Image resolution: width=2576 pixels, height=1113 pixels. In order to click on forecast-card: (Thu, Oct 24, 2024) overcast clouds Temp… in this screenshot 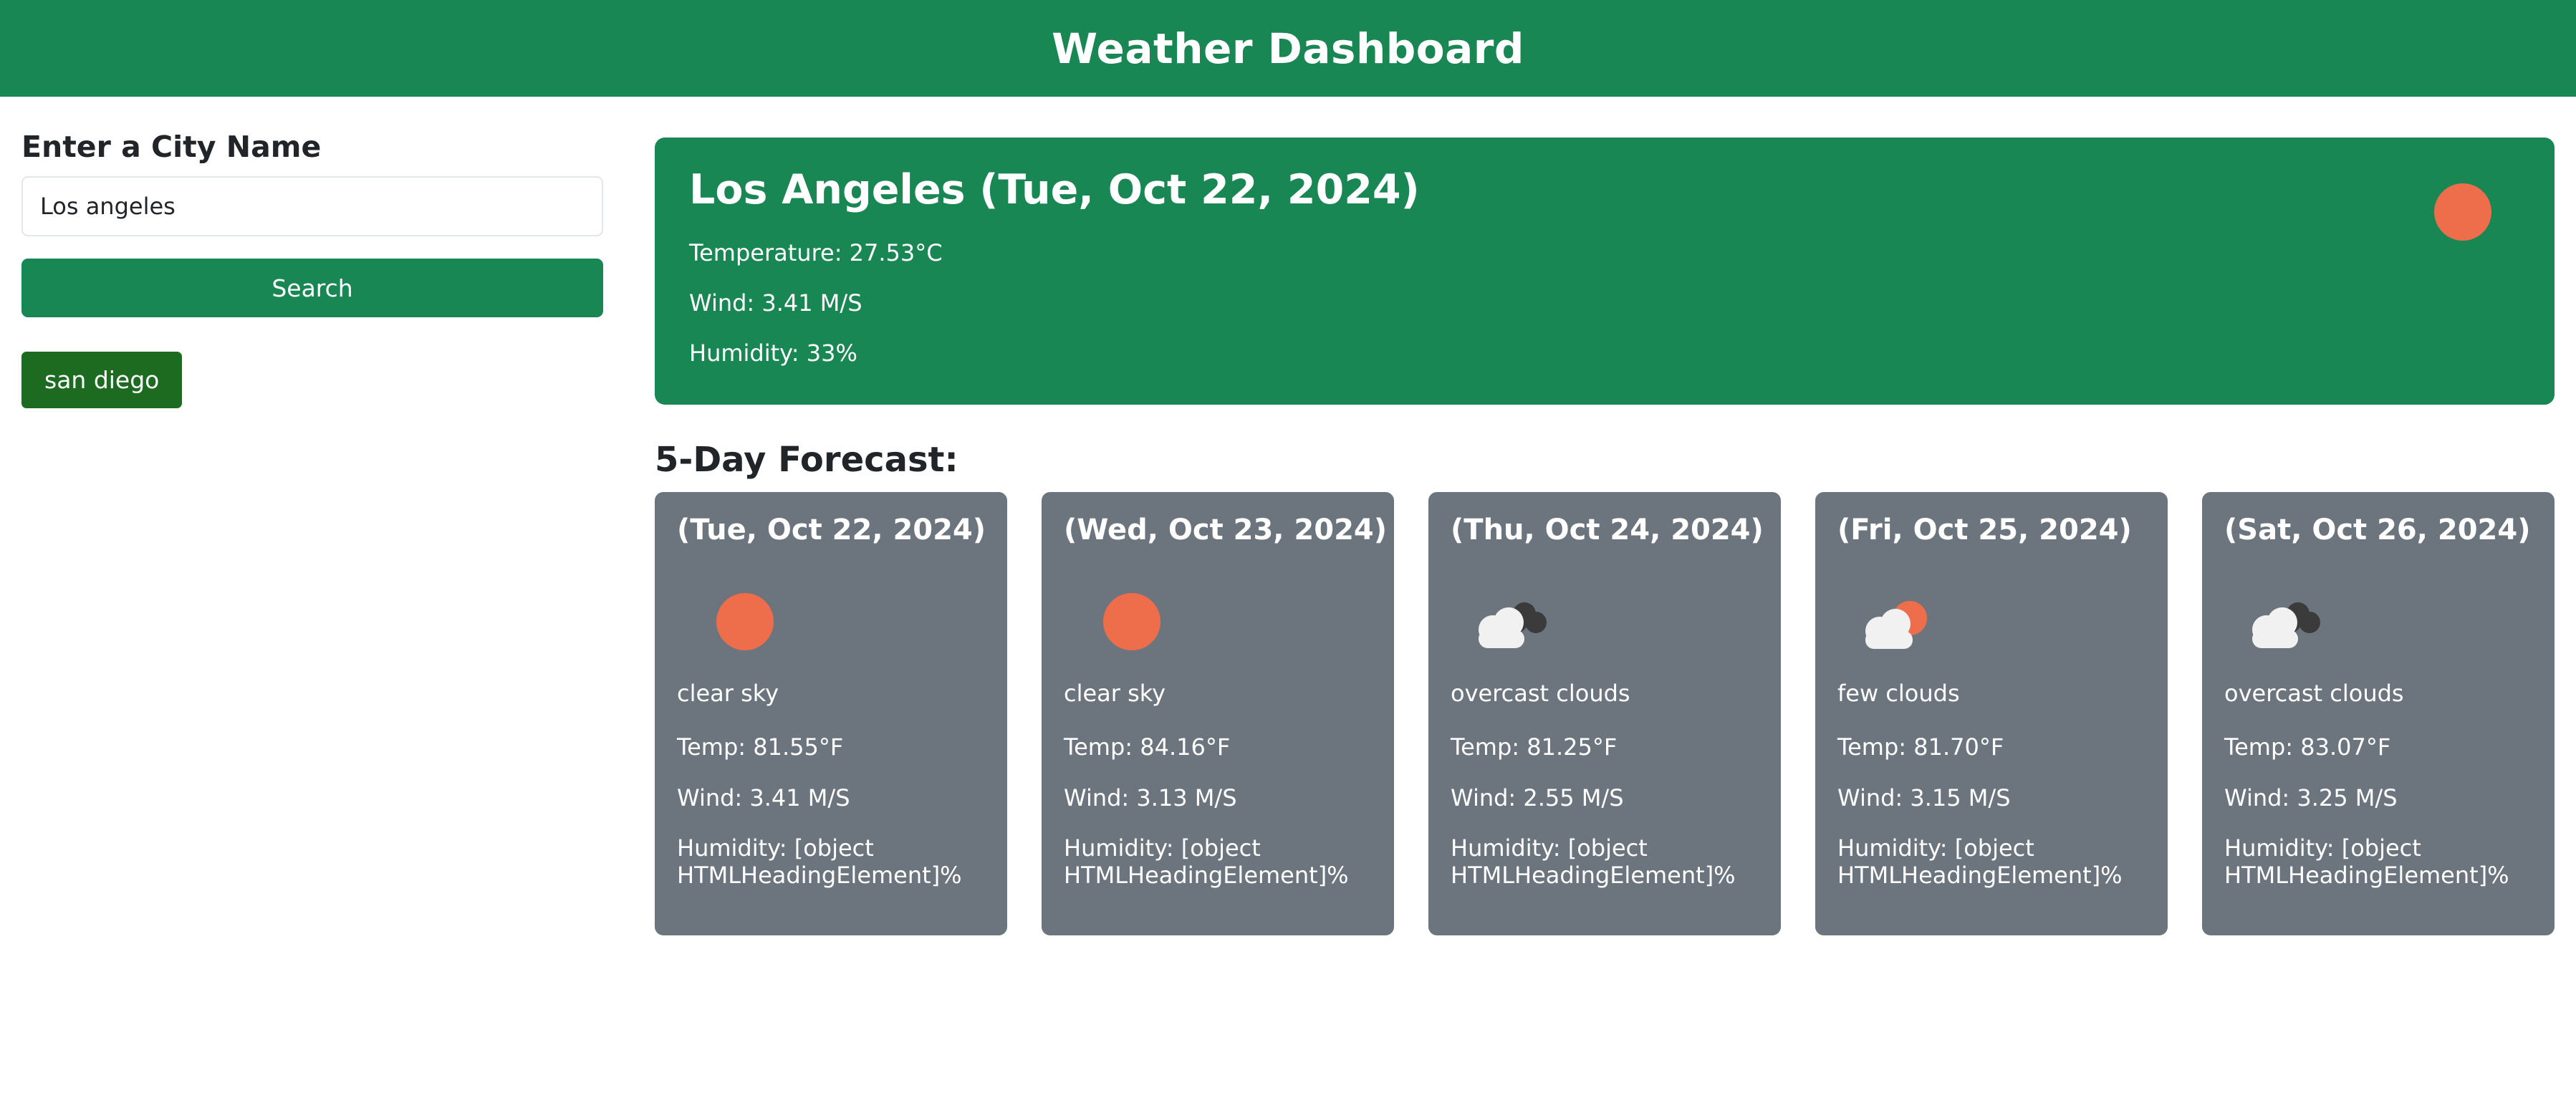, I will do `click(1605, 713)`.